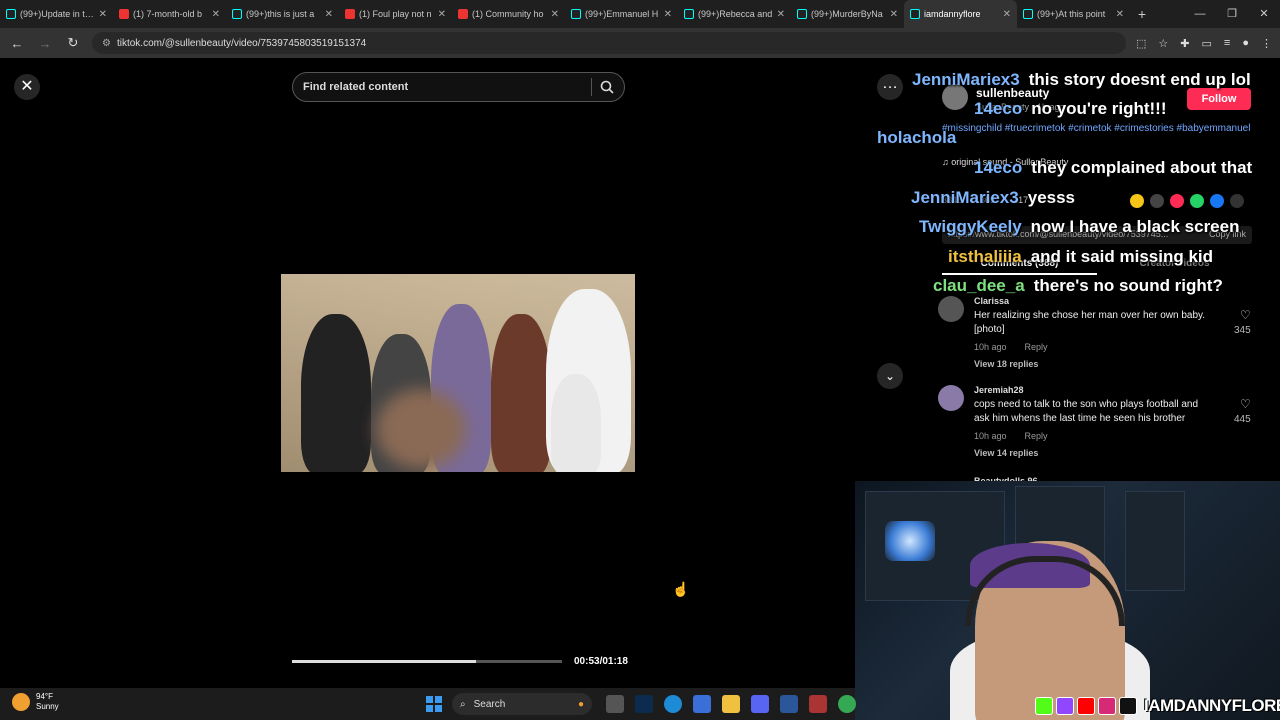 This screenshot has height=720, width=1280. What do you see at coordinates (1227, 43) in the screenshot?
I see `media-icon: ≡` at bounding box center [1227, 43].